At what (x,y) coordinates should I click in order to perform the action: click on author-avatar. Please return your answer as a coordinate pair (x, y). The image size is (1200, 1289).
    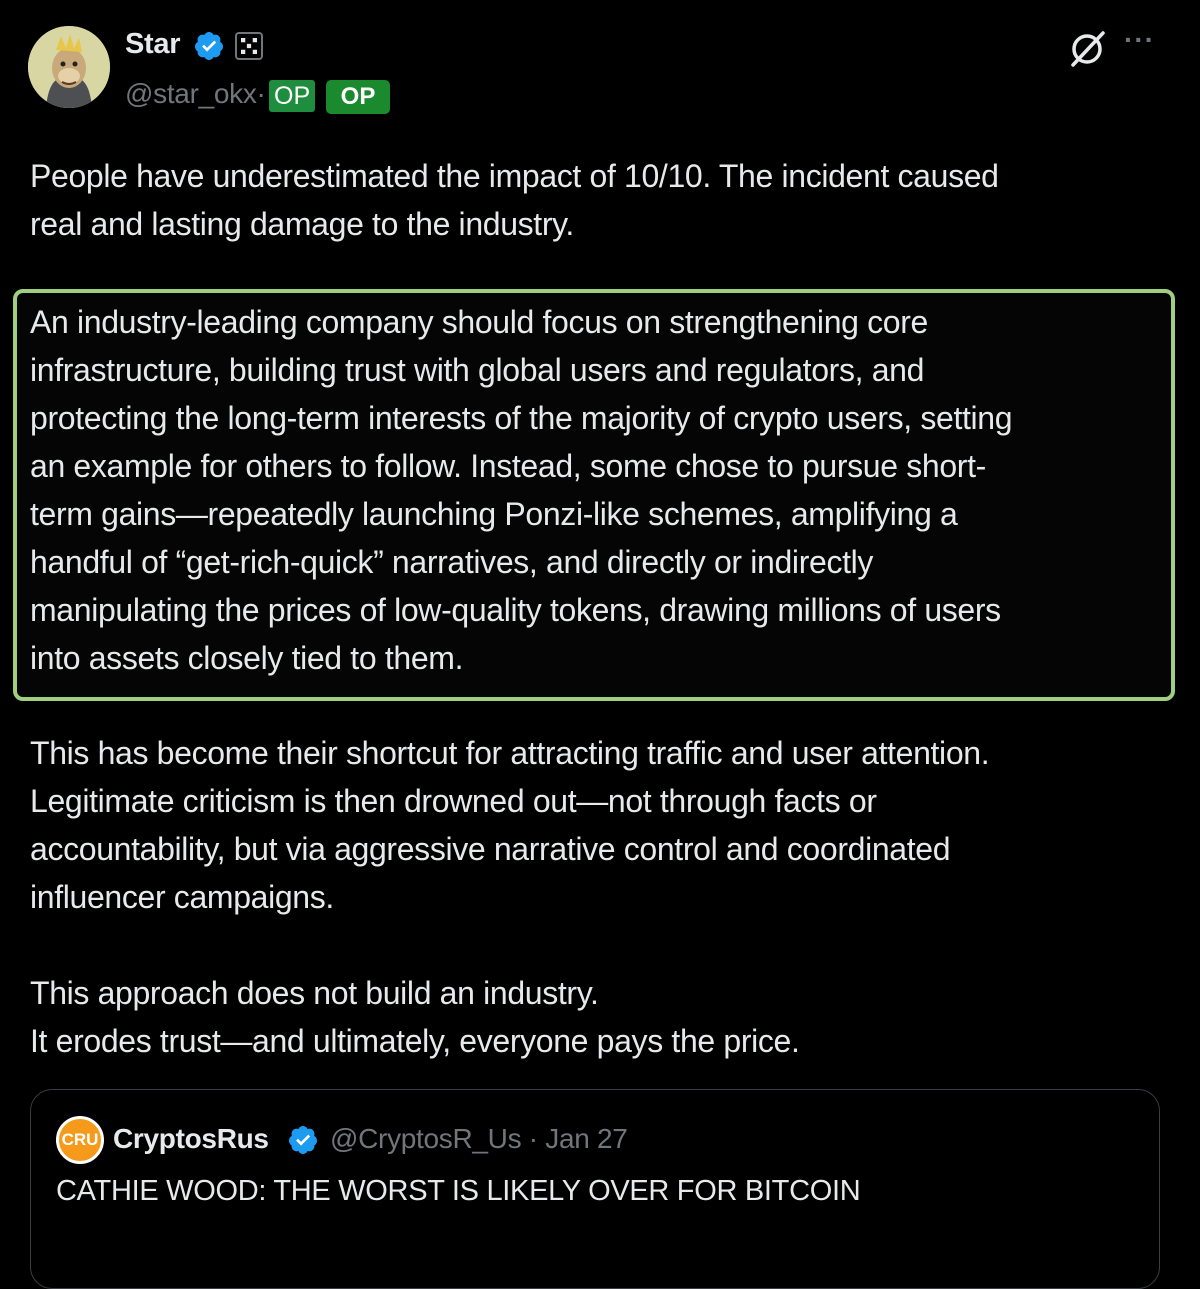
    Looking at the image, I should click on (69, 67).